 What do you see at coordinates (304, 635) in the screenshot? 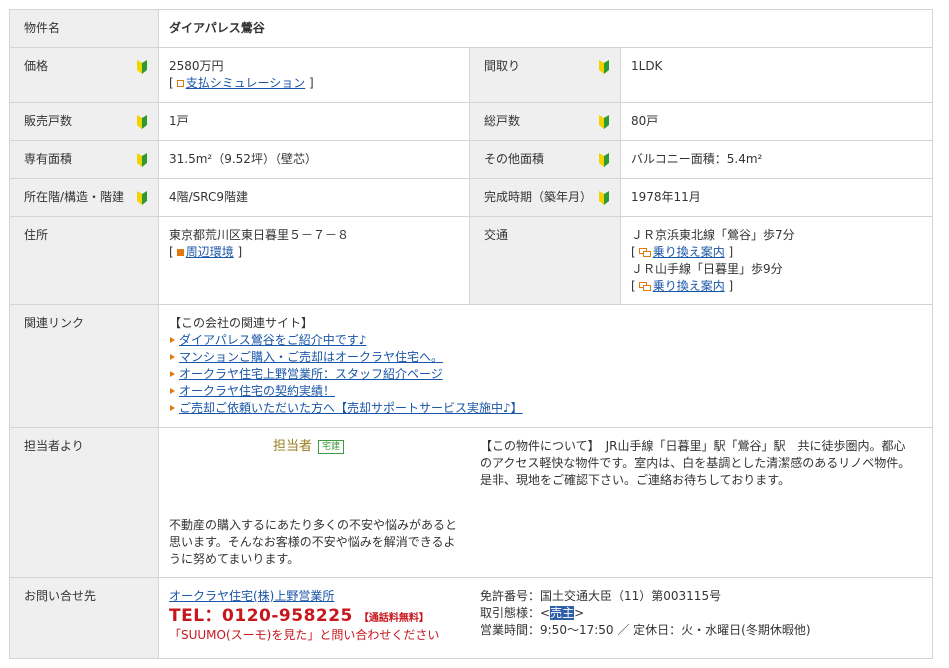
I see `suumo-note: 「SUUMO(スーモ)を見た」と問い合わせください` at bounding box center [304, 635].